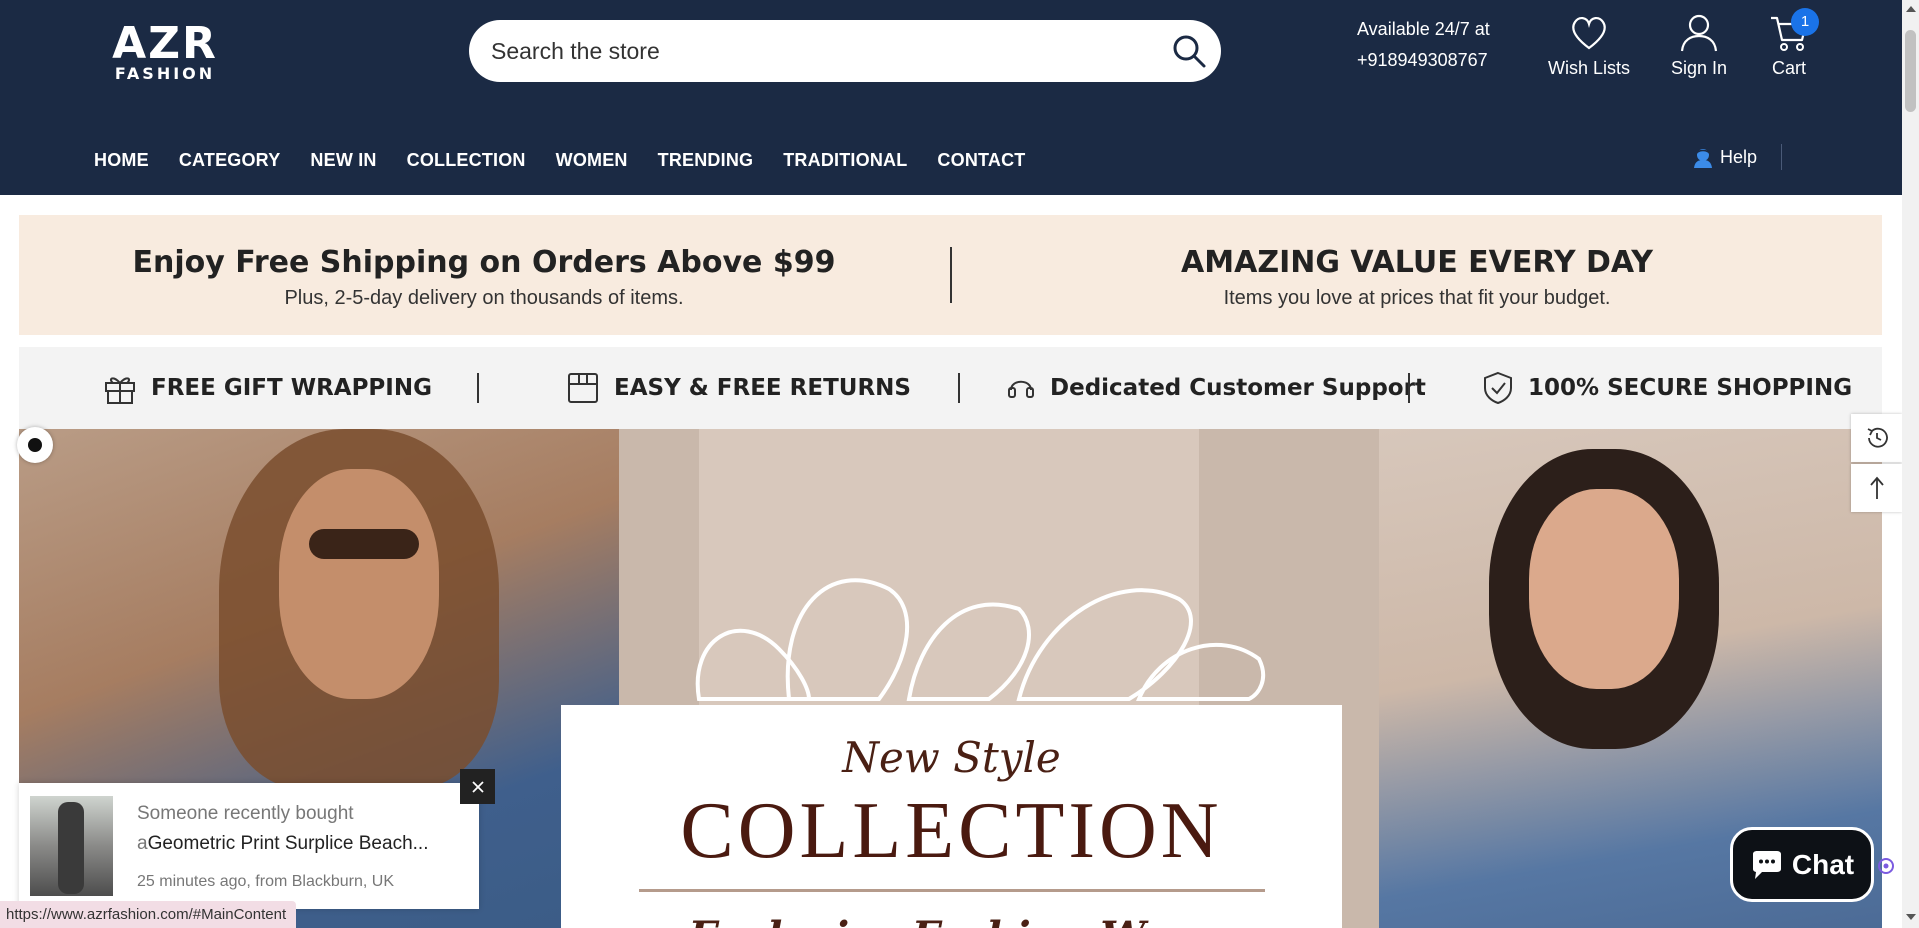  I want to click on arrow-up-icon, so click(1876, 487).